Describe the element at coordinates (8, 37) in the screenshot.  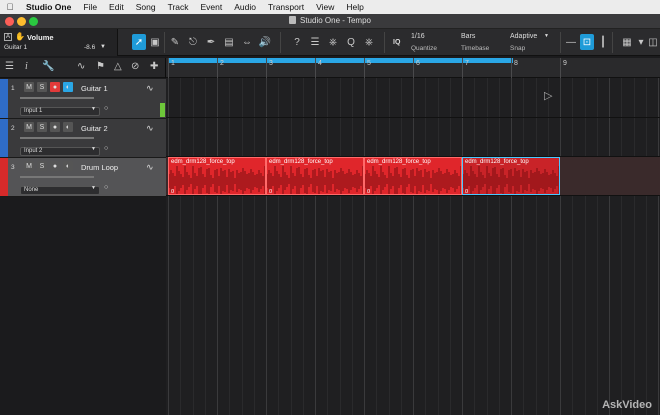
I see `info-mode-box: A` at that location.